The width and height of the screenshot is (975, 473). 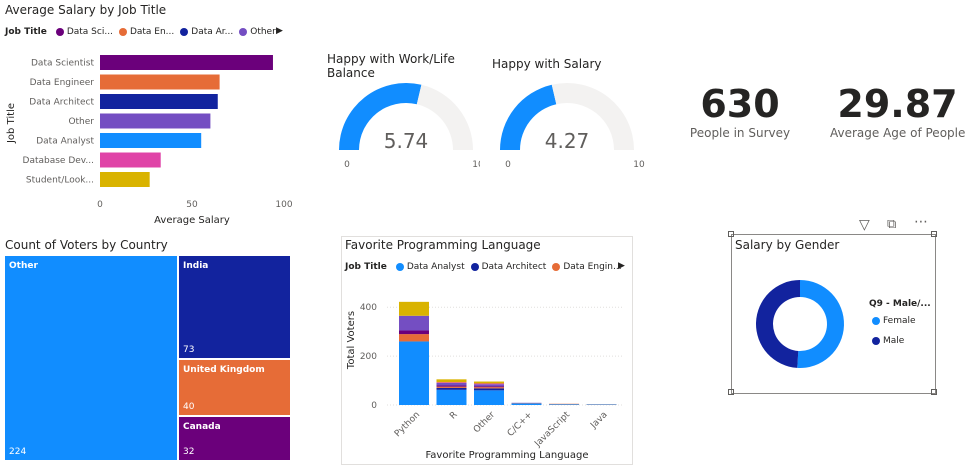 What do you see at coordinates (891, 224) in the screenshot?
I see `focus-mode-icon: ⧉` at bounding box center [891, 224].